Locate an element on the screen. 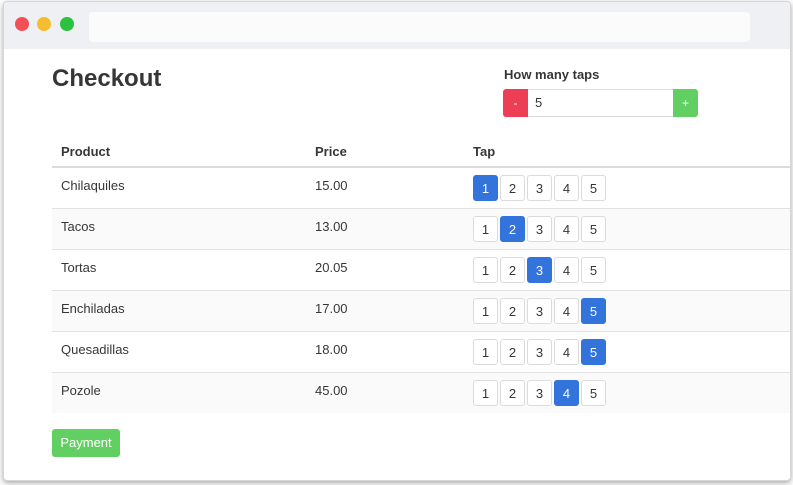 The image size is (793, 485). table-row: Enchiladas 17.00 1 2 3 4 5 is located at coordinates (421, 311).